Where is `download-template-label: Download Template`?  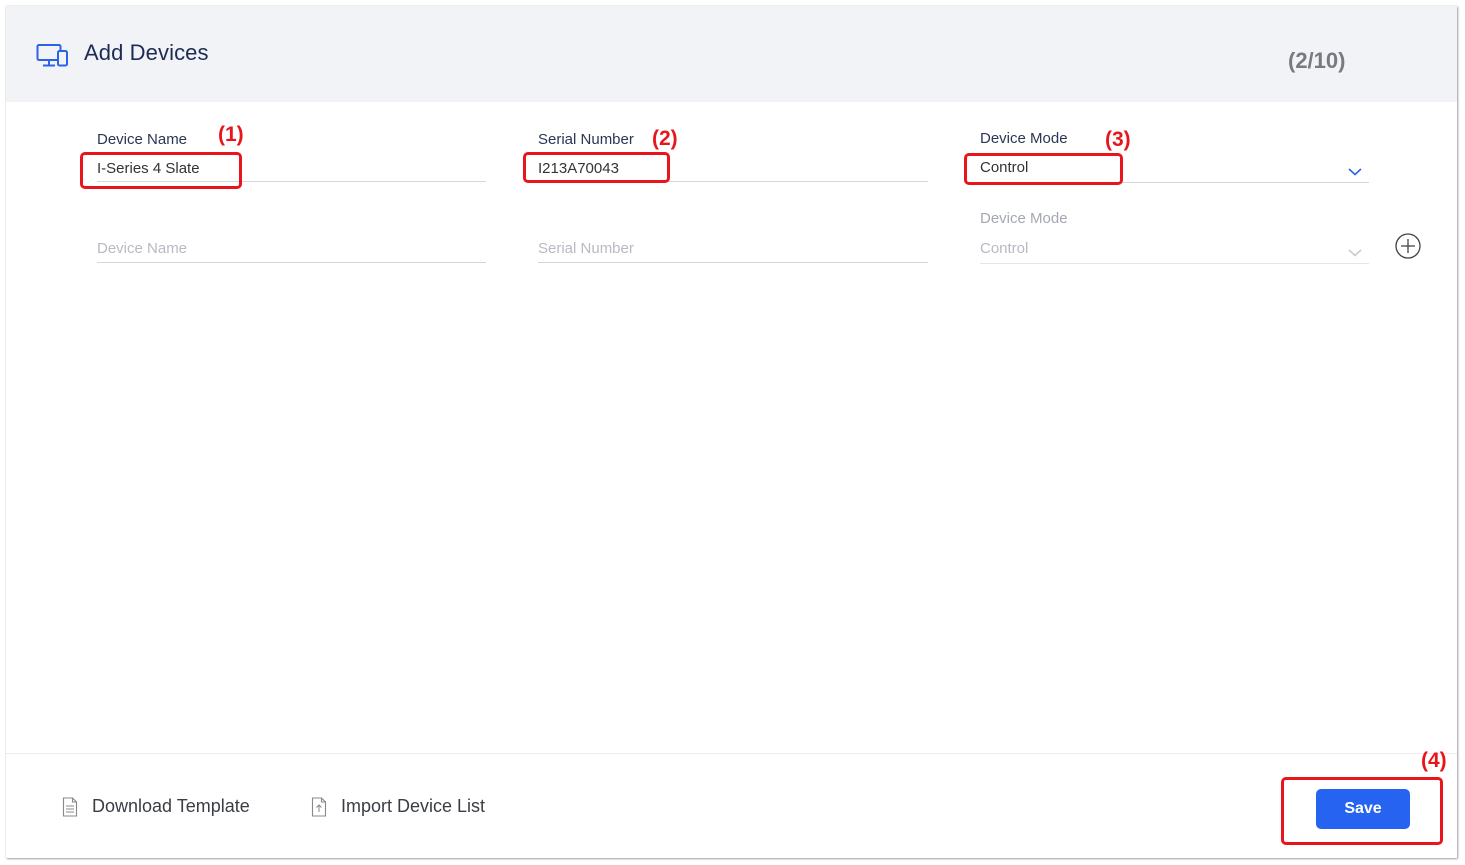
download-template-label: Download Template is located at coordinates (171, 806).